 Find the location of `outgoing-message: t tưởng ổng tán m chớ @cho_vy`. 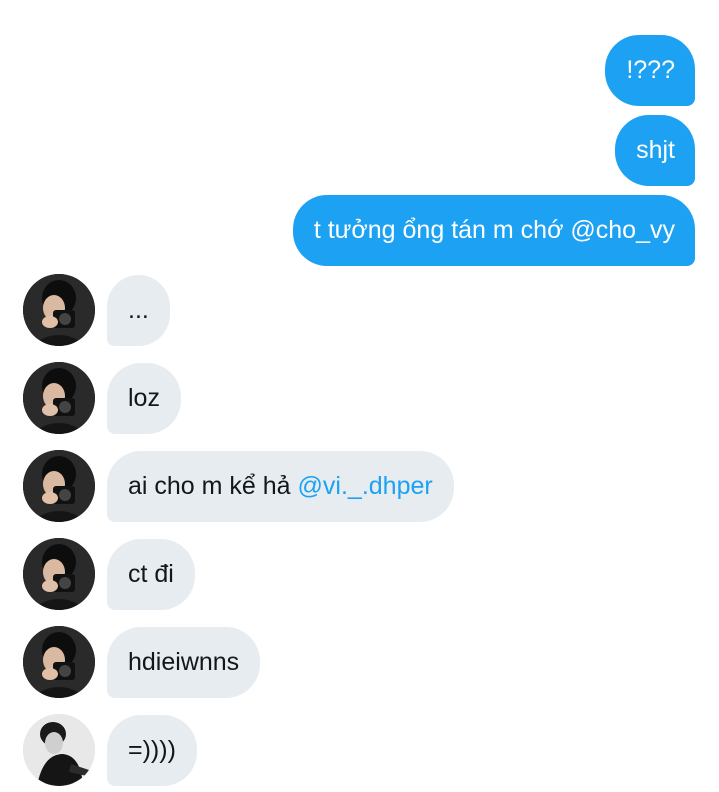

outgoing-message: t tưởng ổng tán m chớ @cho_vy is located at coordinates (493, 230).